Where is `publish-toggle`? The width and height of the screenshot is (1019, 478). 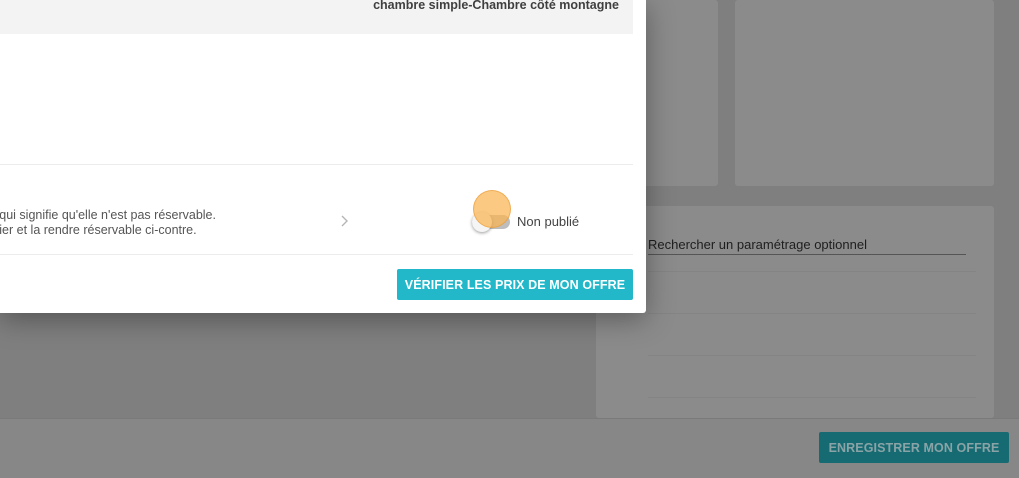 publish-toggle is located at coordinates (491, 222).